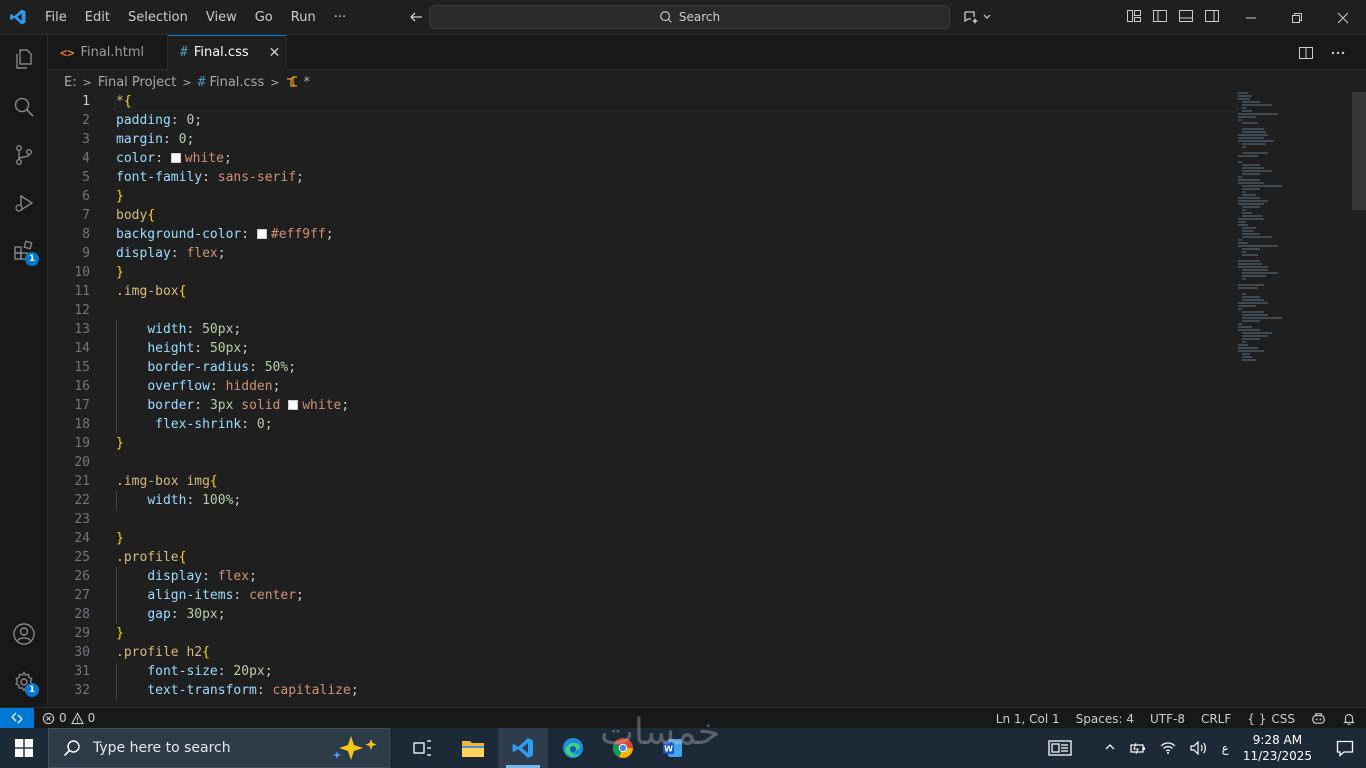 This screenshot has height=768, width=1366. What do you see at coordinates (1288, 227) in the screenshot?
I see `minimap` at bounding box center [1288, 227].